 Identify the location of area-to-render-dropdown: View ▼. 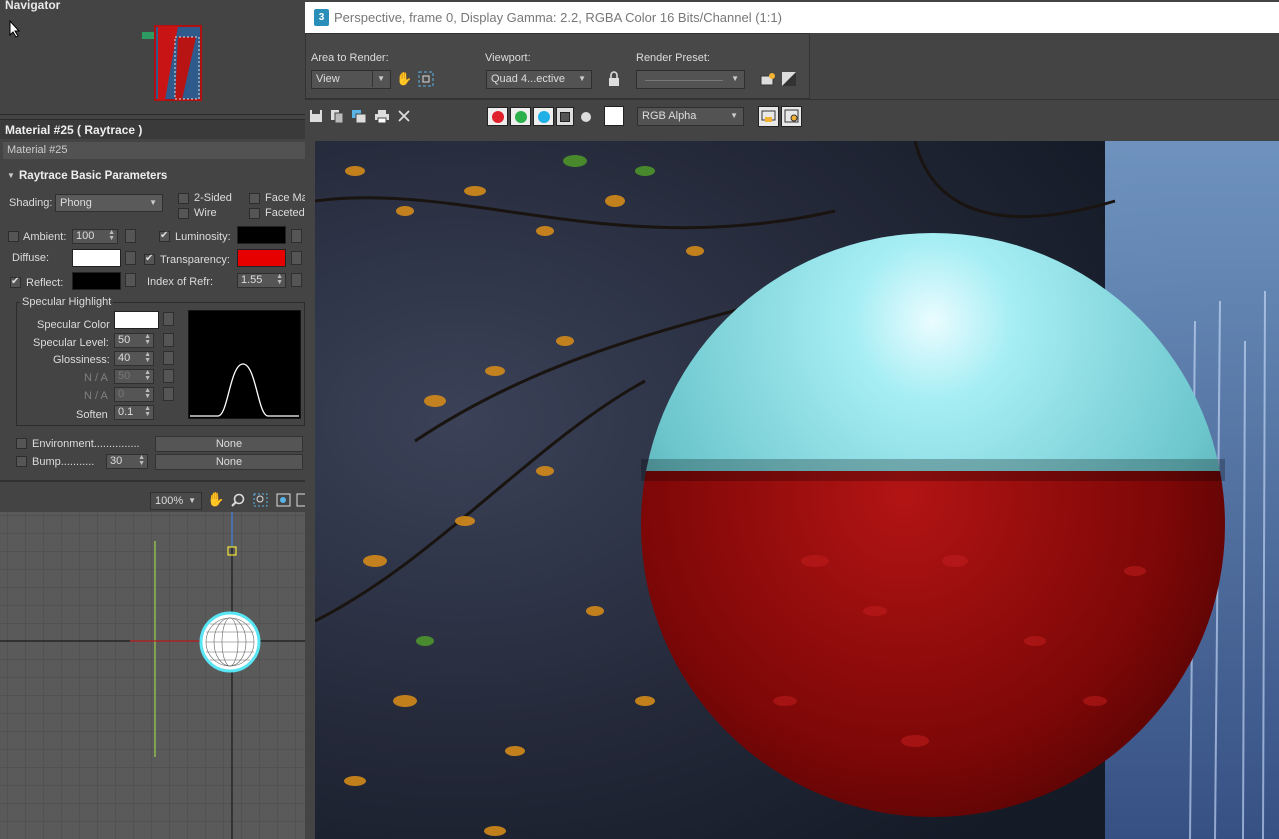
(351, 79).